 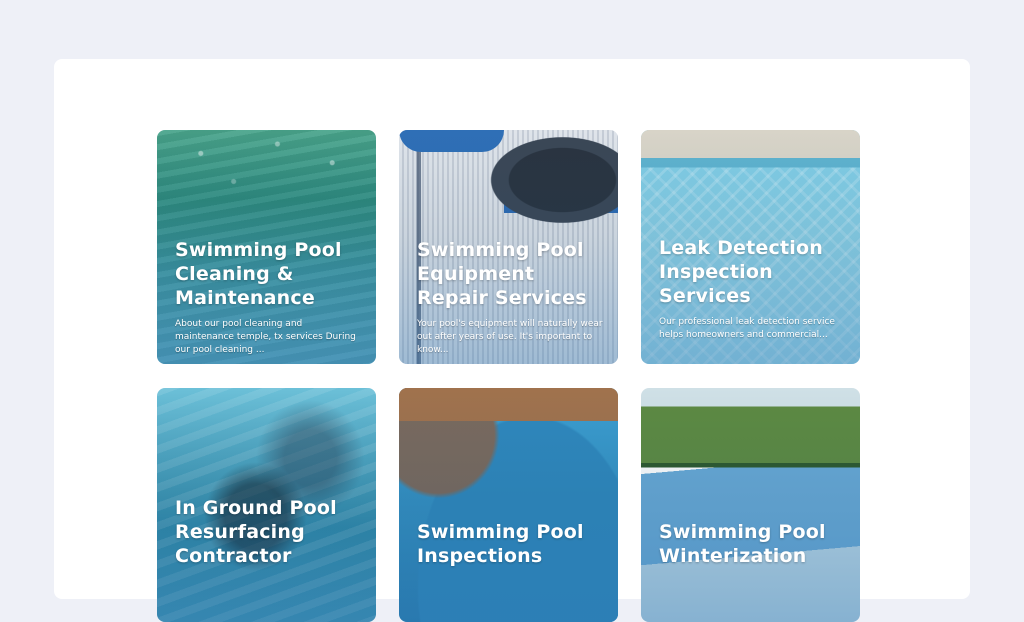 I want to click on card-title: Swimming Pool Equipment Repair Services, so click(x=502, y=274).